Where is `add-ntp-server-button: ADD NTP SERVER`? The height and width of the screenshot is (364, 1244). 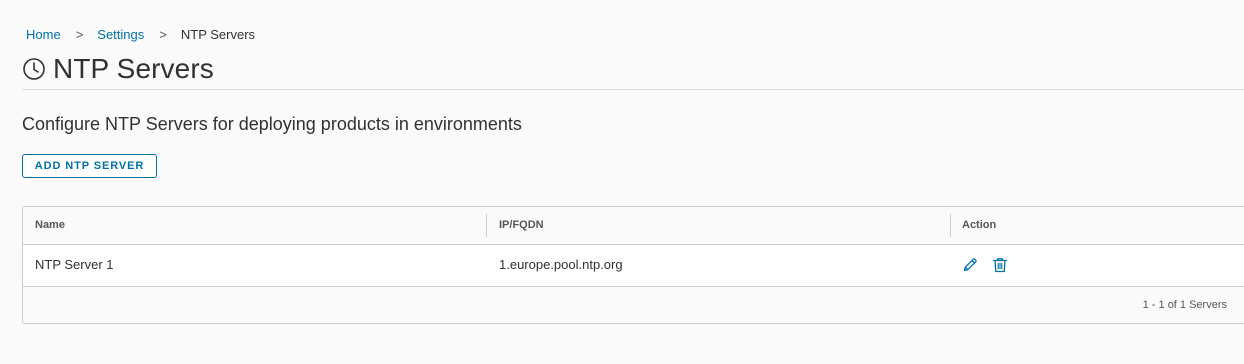 add-ntp-server-button: ADD NTP SERVER is located at coordinates (89, 166).